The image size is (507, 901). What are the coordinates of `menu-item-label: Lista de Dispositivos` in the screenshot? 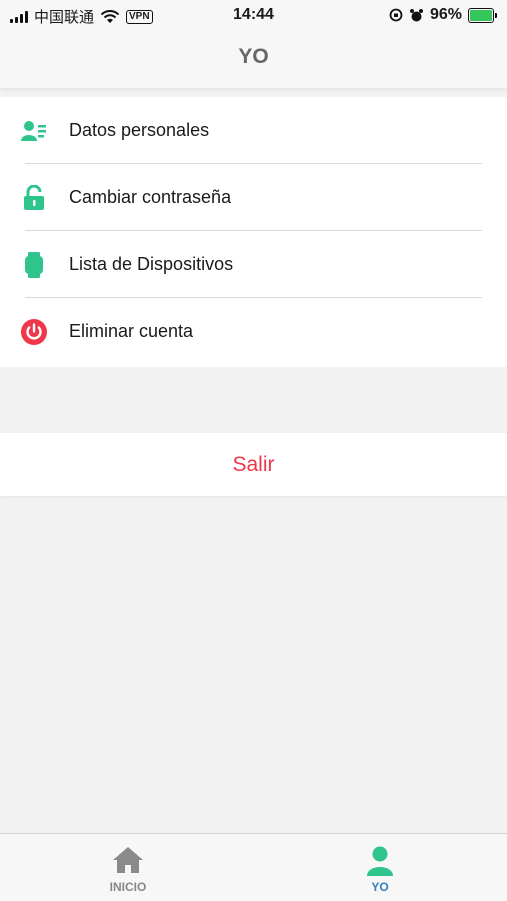 It's located at (151, 264).